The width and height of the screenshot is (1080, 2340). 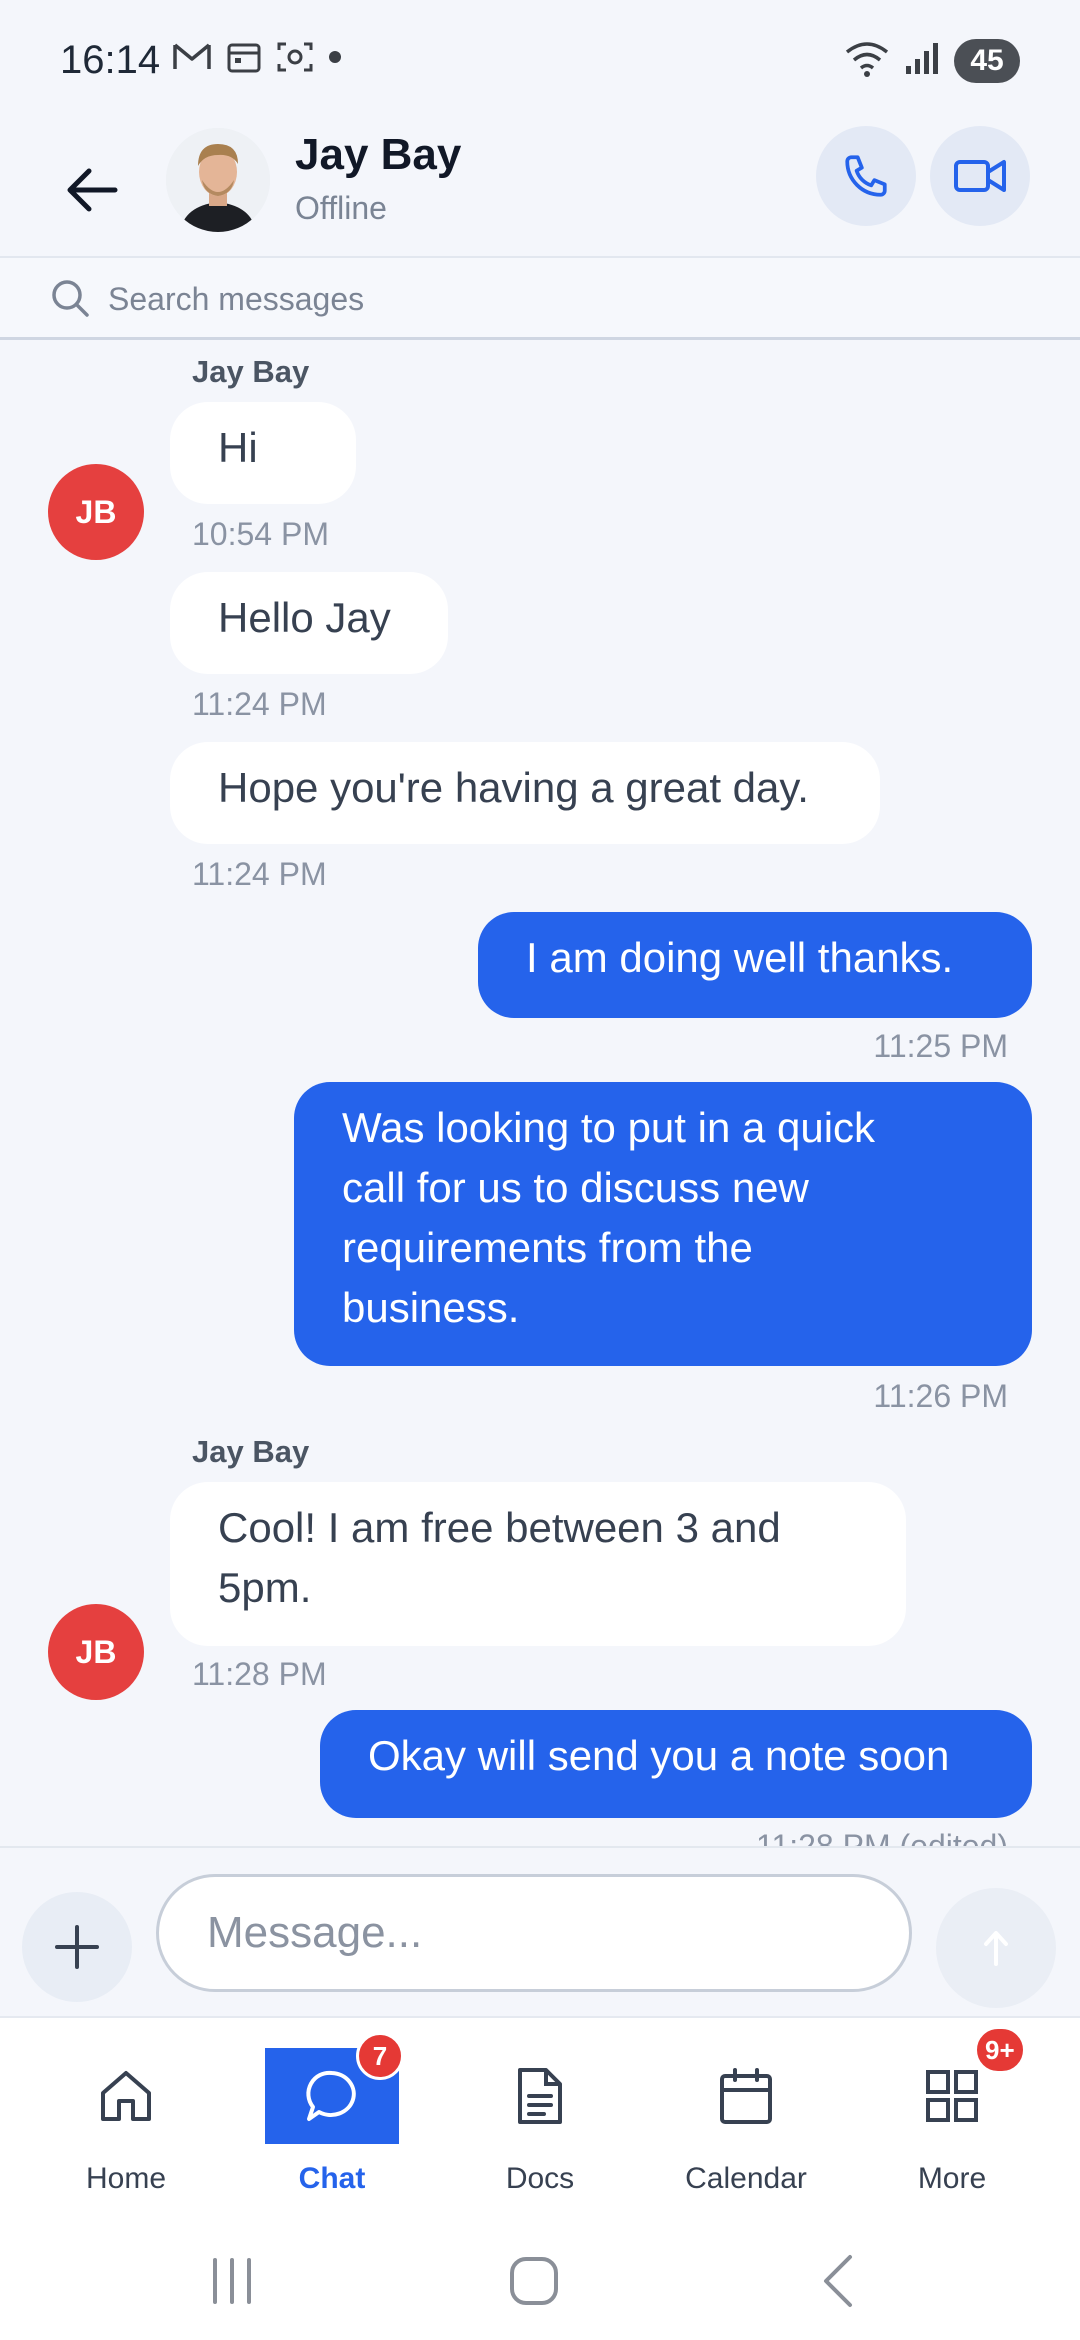 I want to click on bottom-navigation: Home 7 Chat Docs Calendar 9+ More, so click(x=540, y=2116).